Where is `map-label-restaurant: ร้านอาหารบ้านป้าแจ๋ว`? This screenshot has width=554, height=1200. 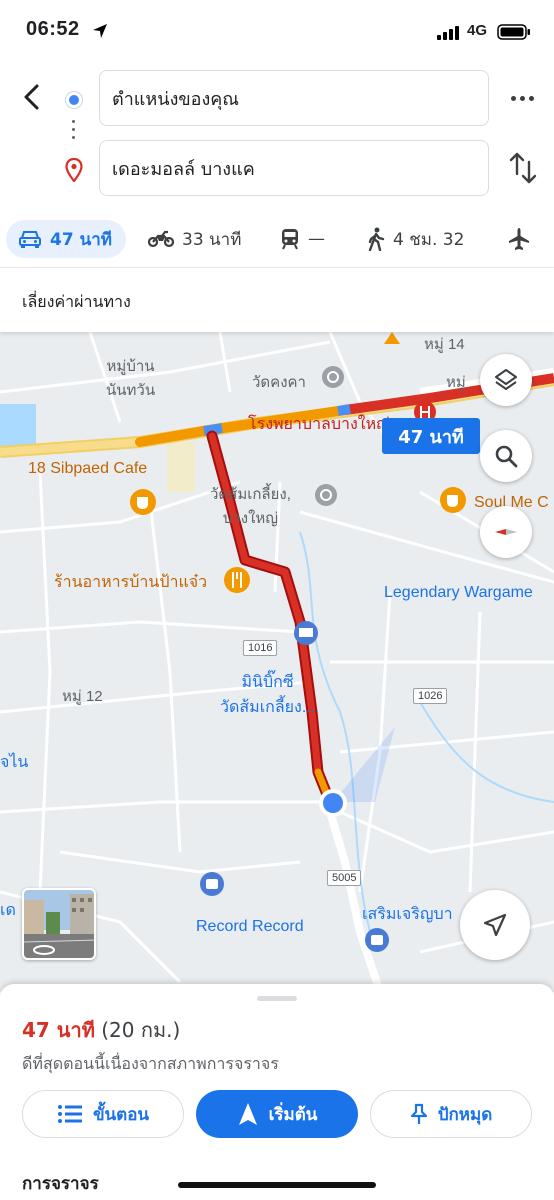
map-label-restaurant: ร้านอาหารบ้านป้าแจ๋ว is located at coordinates (131, 582).